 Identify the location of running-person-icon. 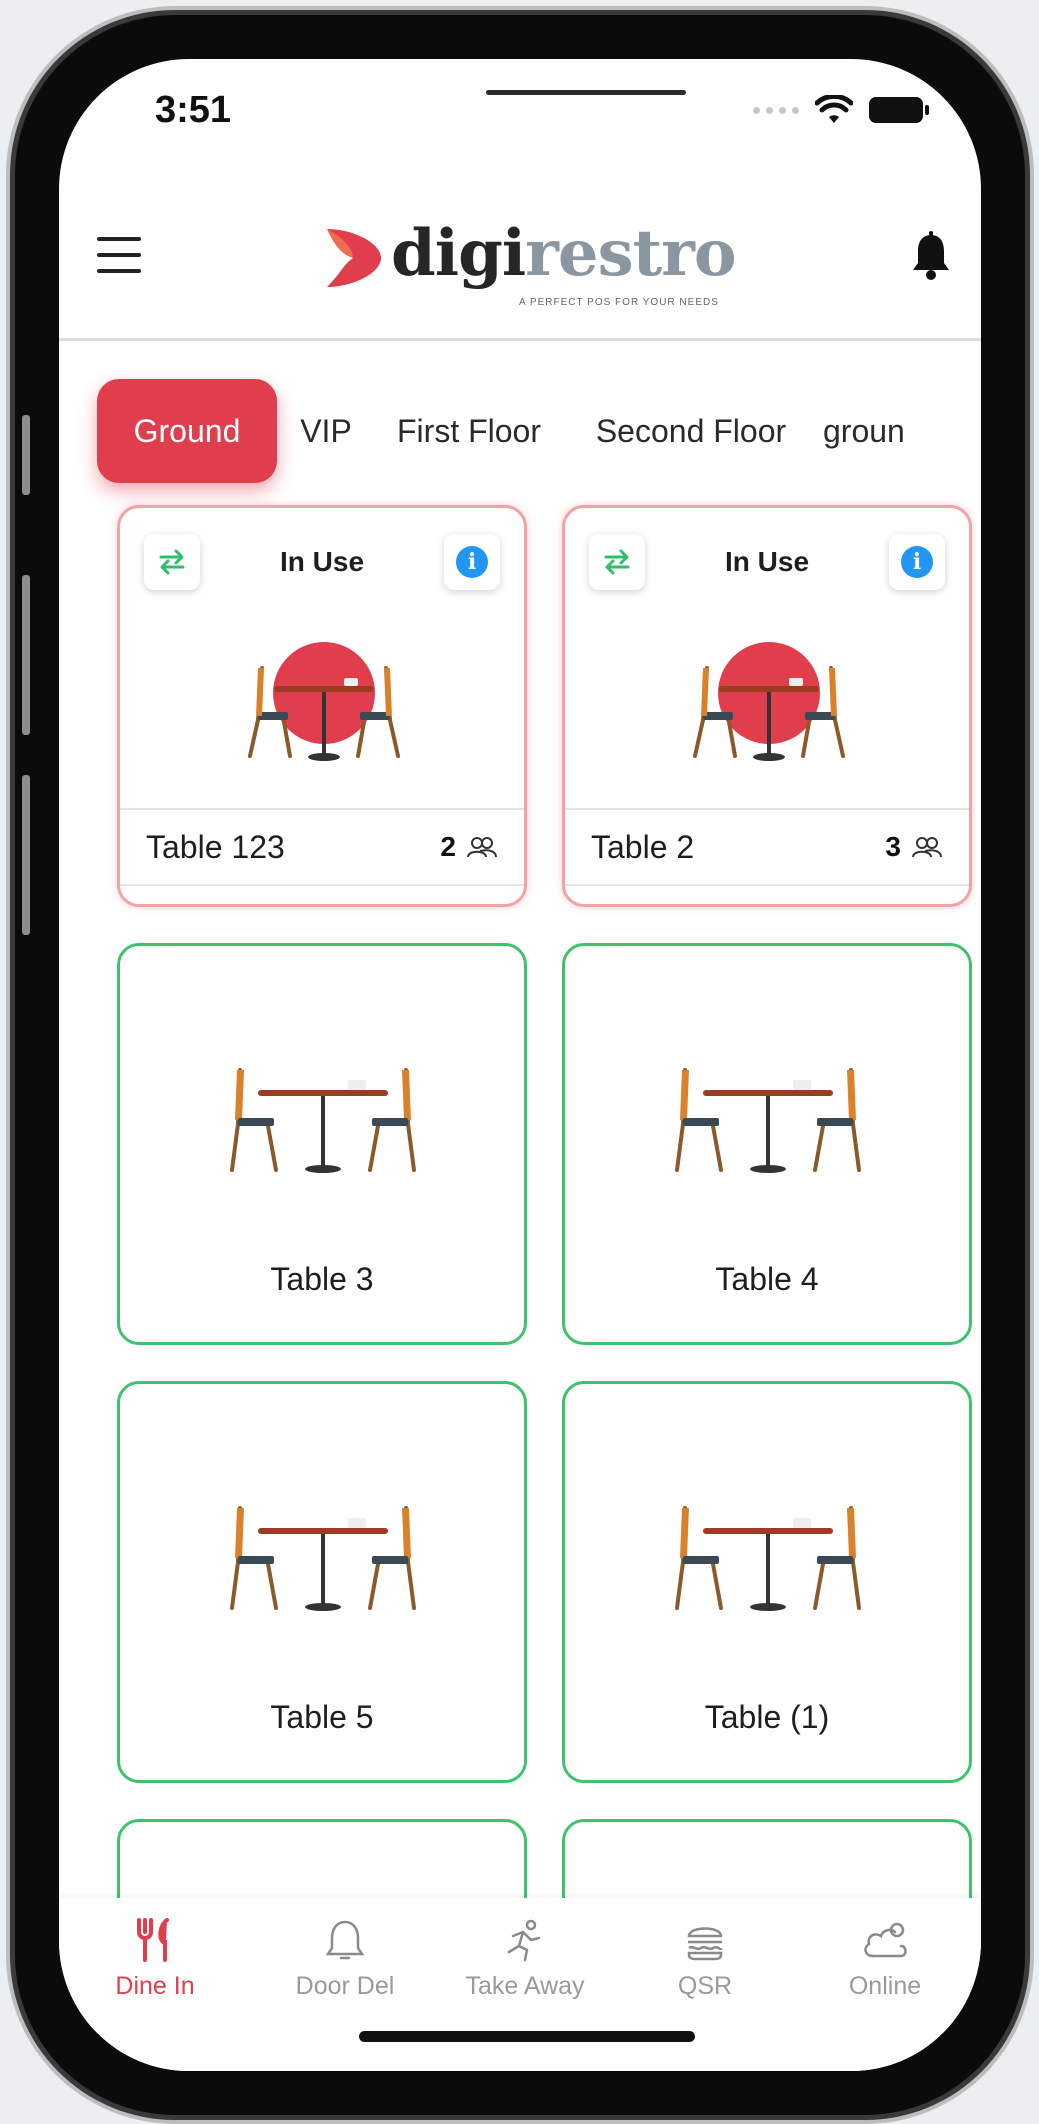
(524, 1940).